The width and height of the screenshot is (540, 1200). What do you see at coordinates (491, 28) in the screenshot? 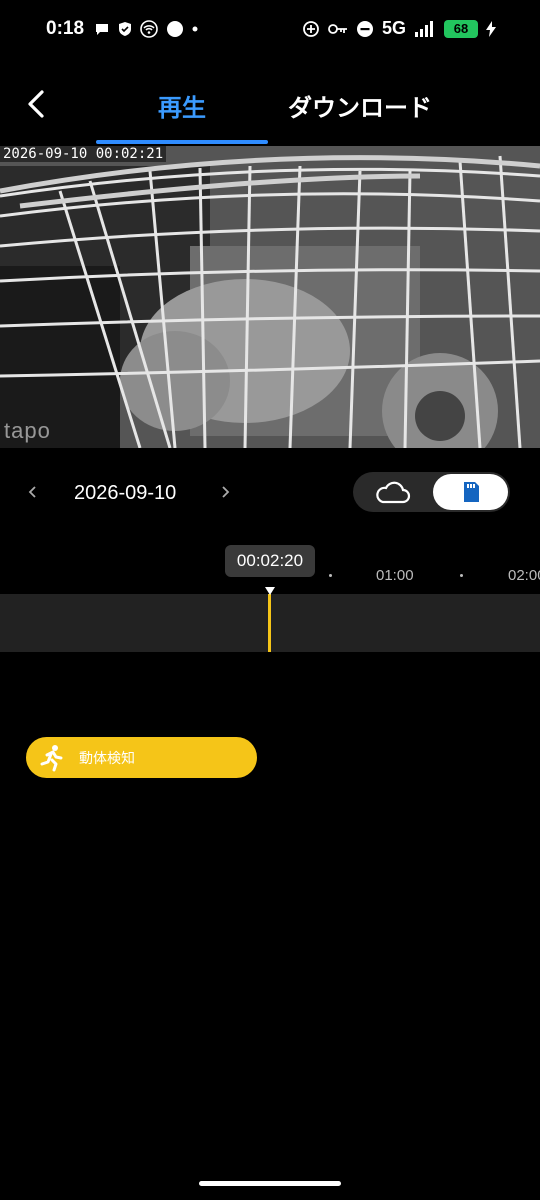
I see `charging-bolt-icon` at bounding box center [491, 28].